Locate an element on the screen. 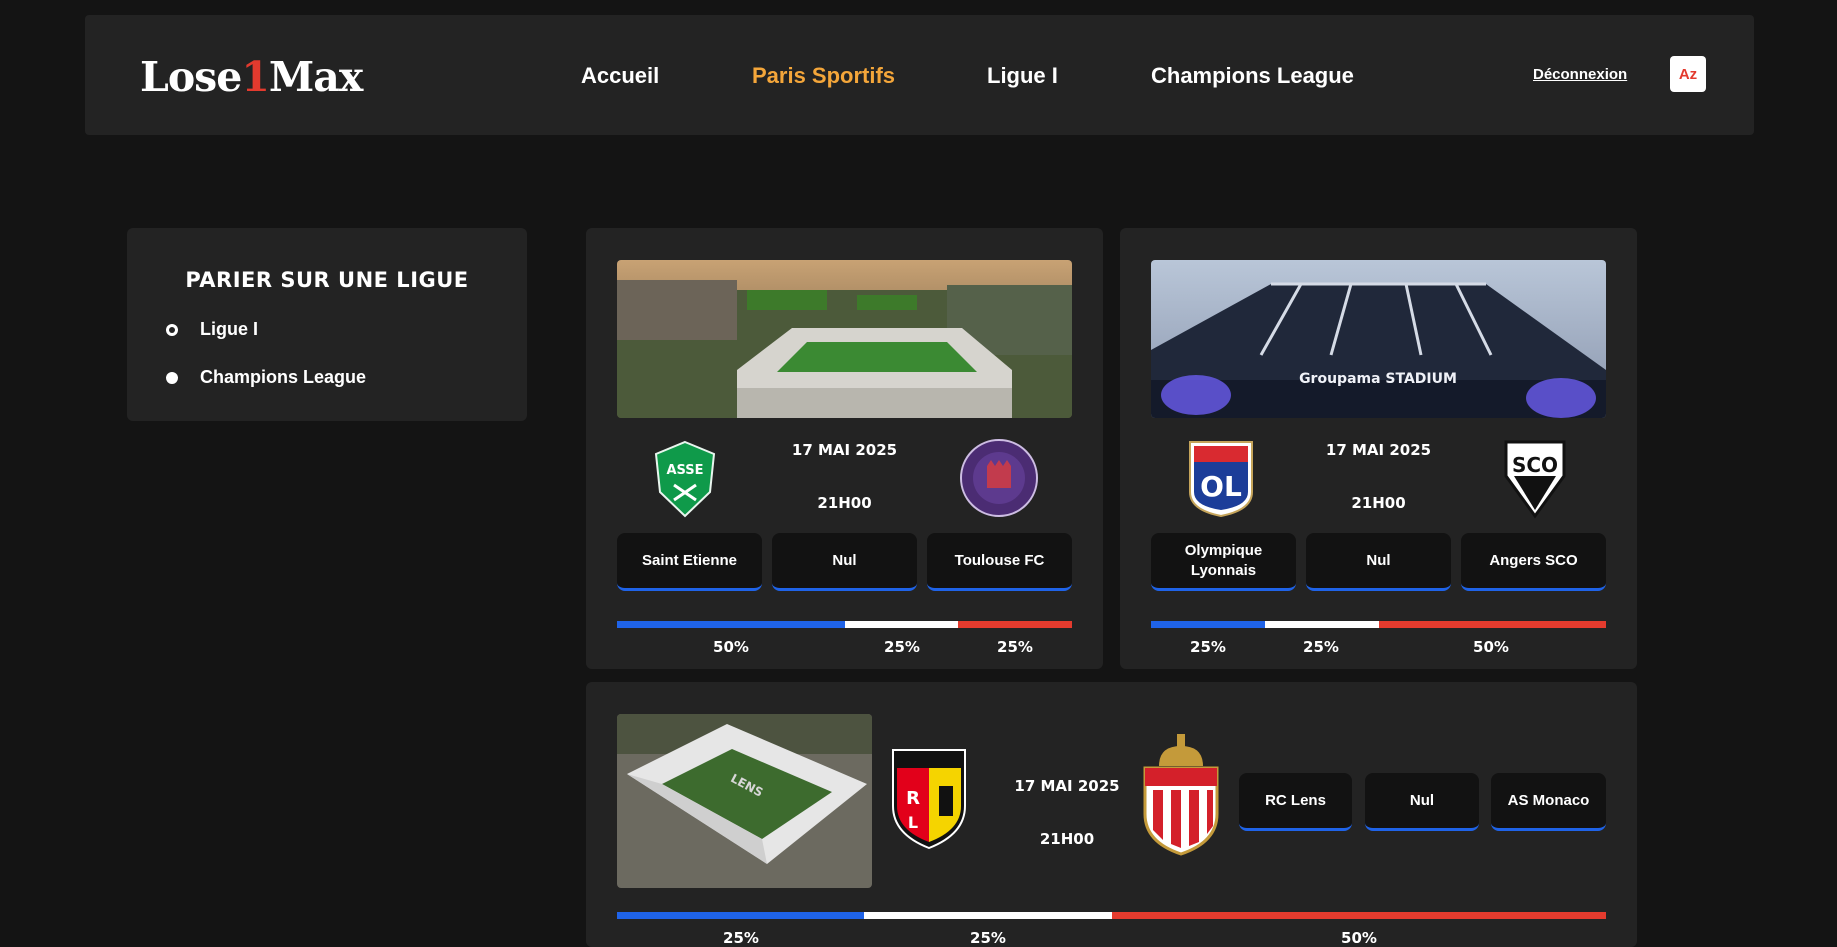  stadium-photo: LENS is located at coordinates (744, 801).